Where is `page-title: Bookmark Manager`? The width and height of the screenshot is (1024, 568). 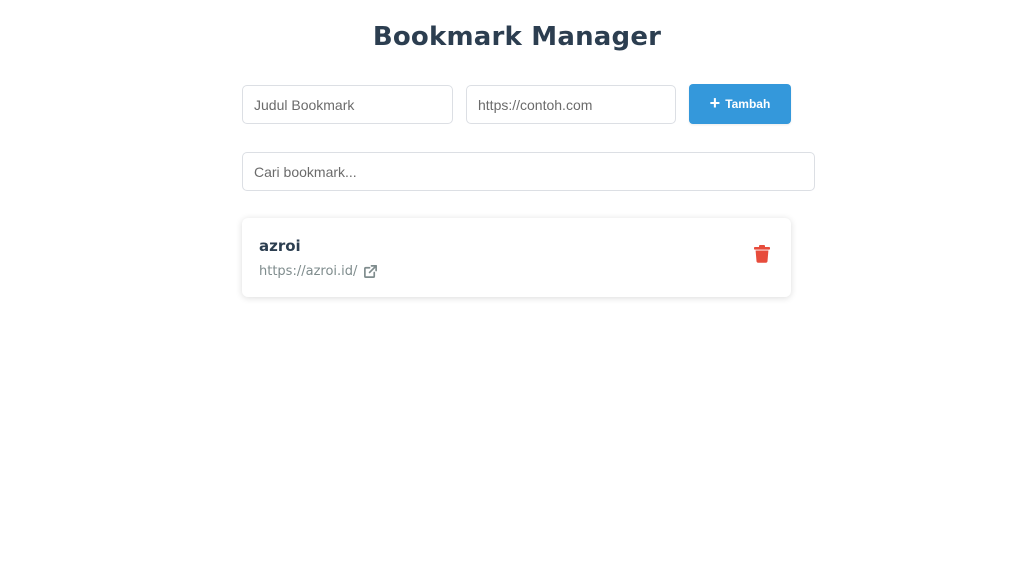 page-title: Bookmark Manager is located at coordinates (517, 37).